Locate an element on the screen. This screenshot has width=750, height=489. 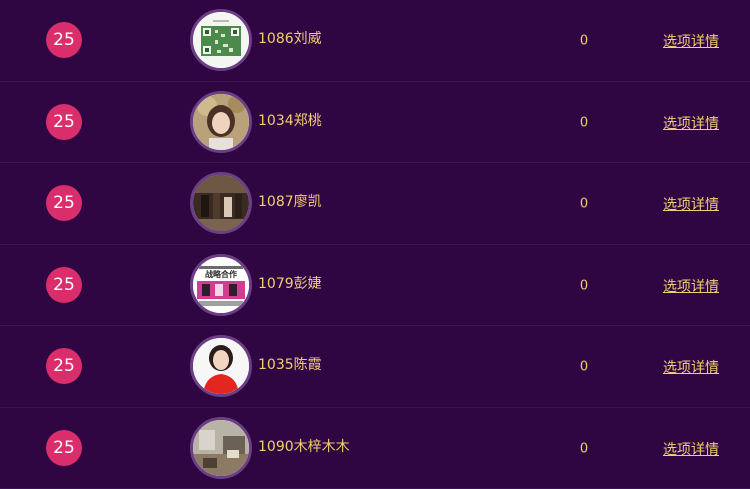
qr-code-image is located at coordinates (221, 40).